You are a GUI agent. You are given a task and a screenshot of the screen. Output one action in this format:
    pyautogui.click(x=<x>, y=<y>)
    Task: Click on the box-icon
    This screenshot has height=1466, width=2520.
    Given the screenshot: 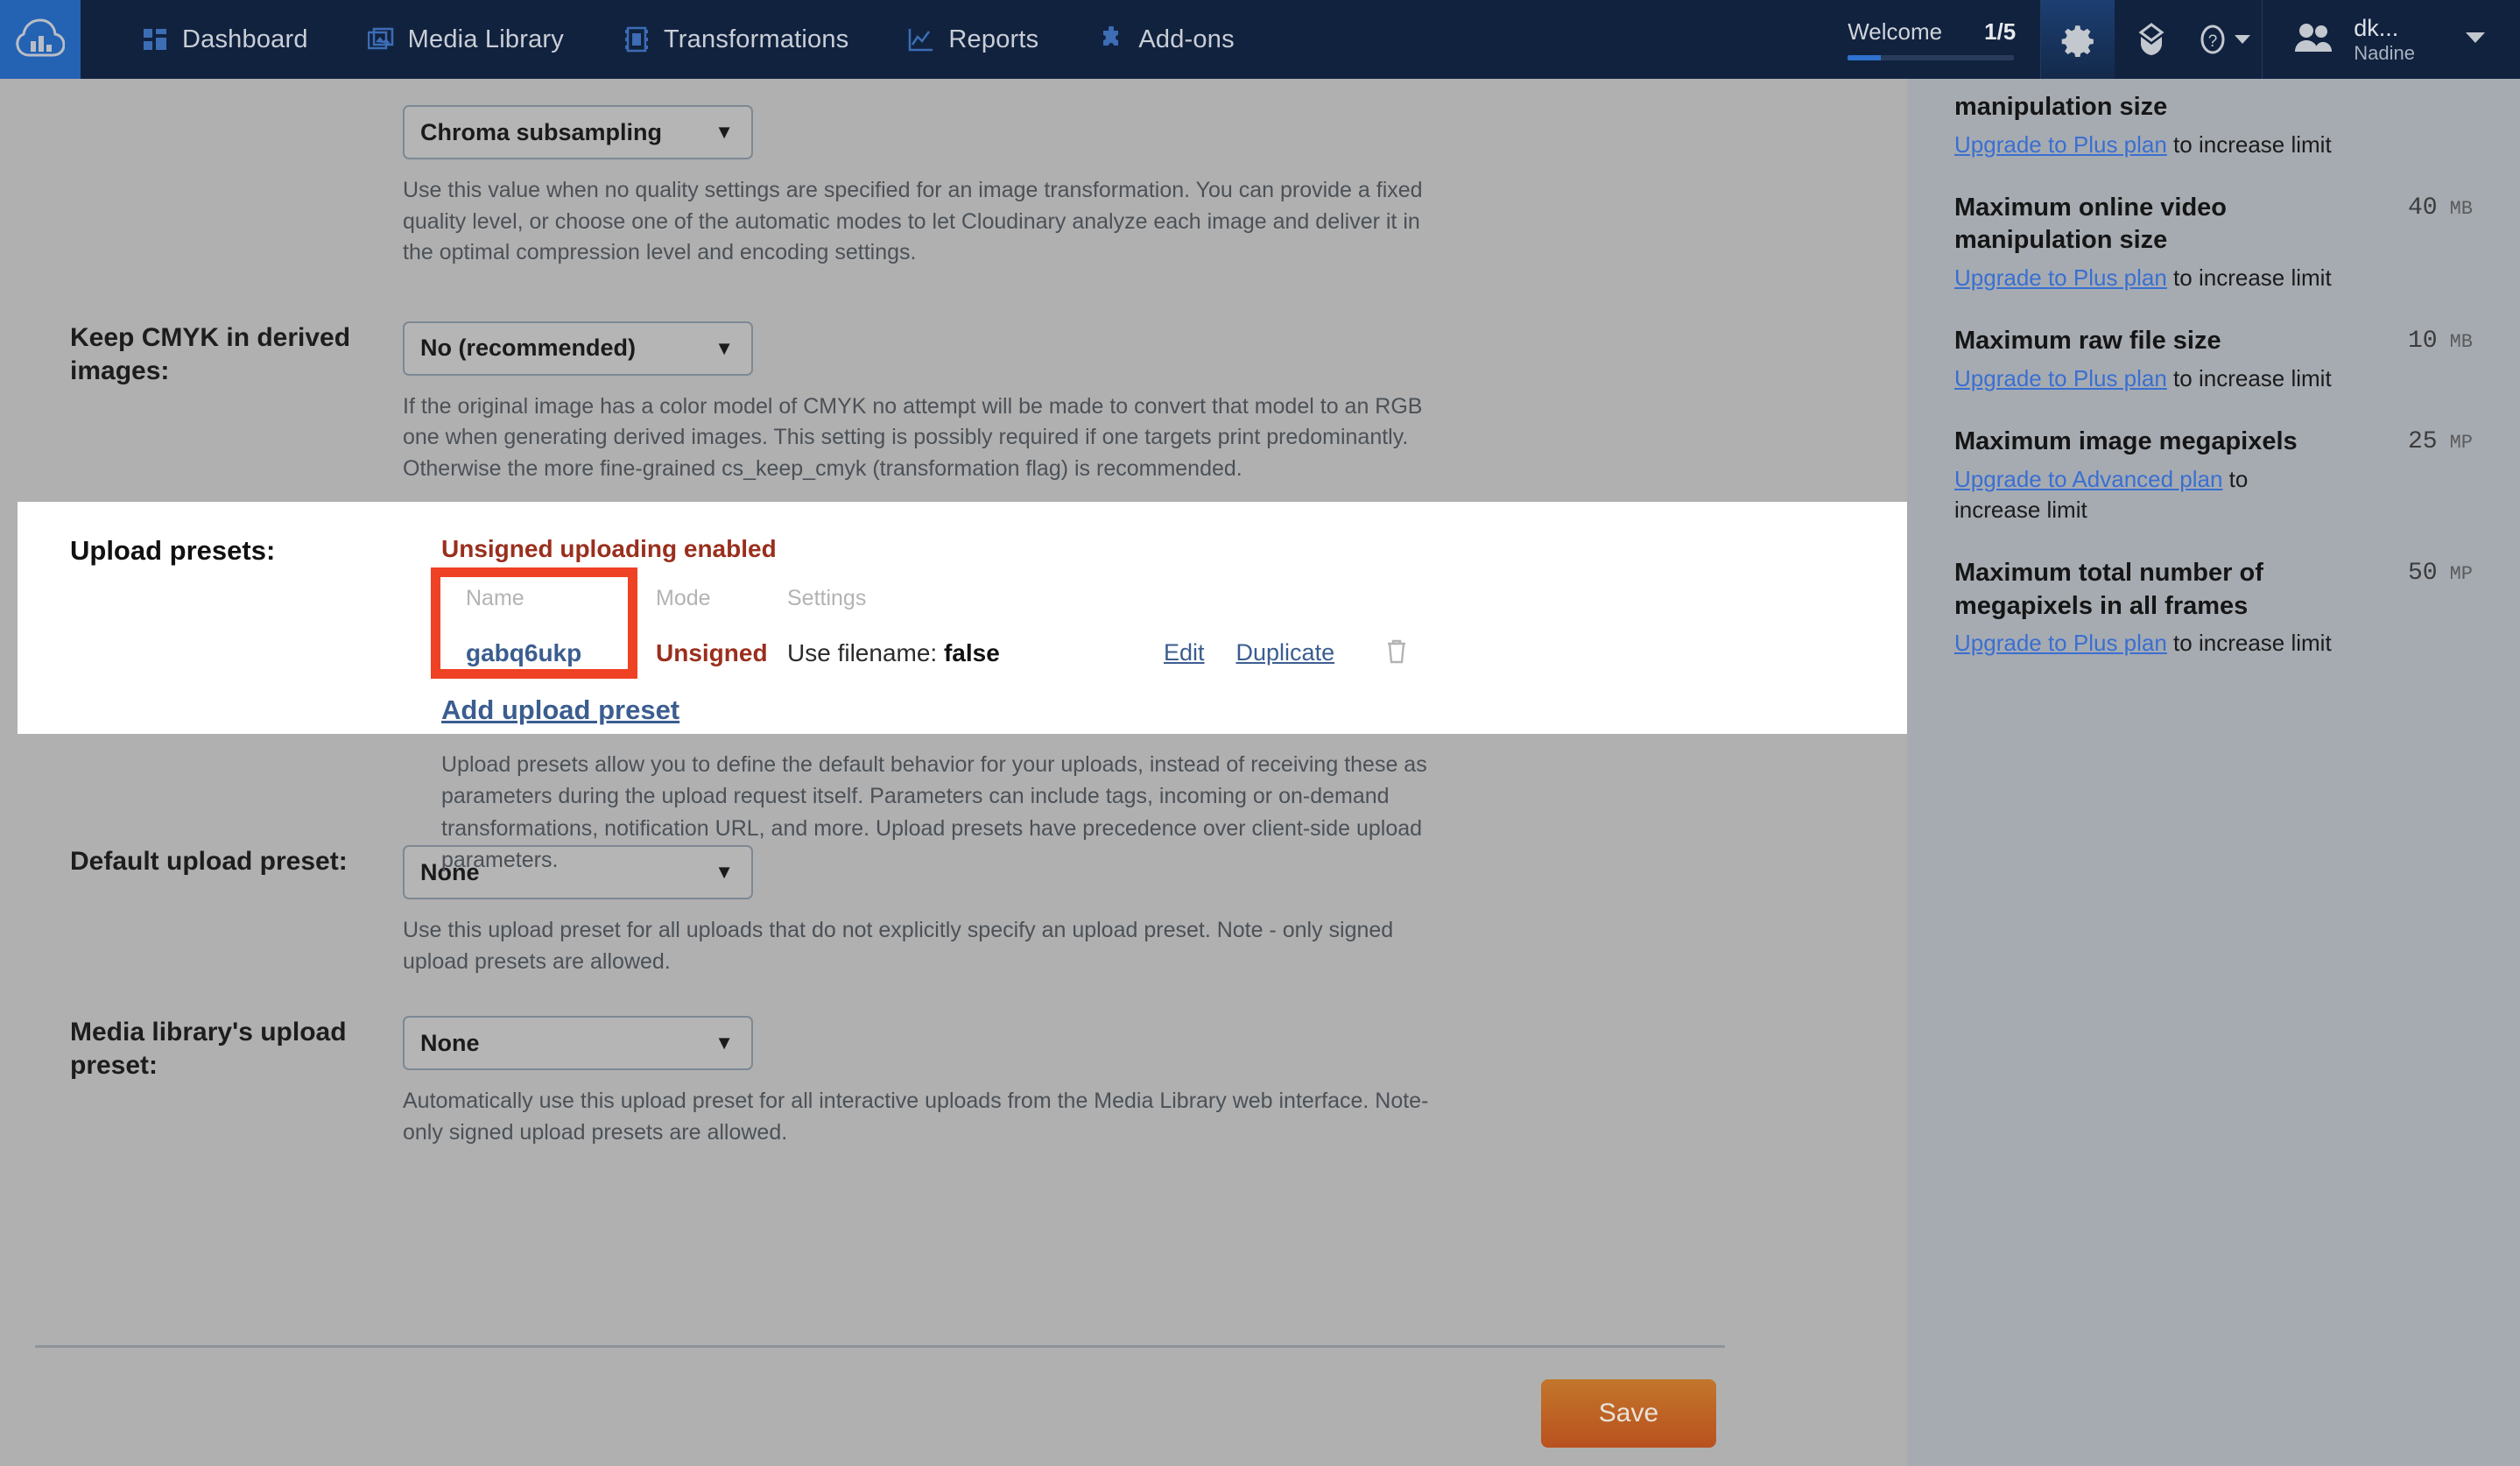 What is the action you would take?
    pyautogui.click(x=2151, y=39)
    